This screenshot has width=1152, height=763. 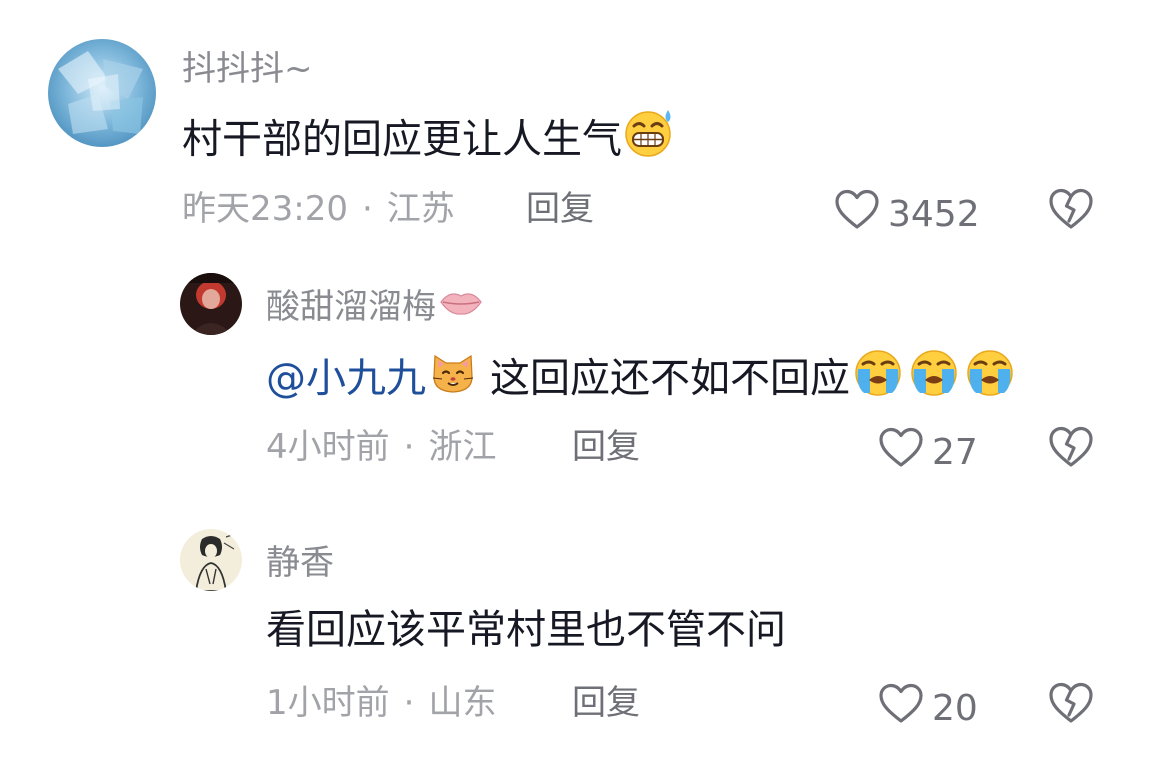 What do you see at coordinates (328, 703) in the screenshot?
I see `comment-time: 1小时前` at bounding box center [328, 703].